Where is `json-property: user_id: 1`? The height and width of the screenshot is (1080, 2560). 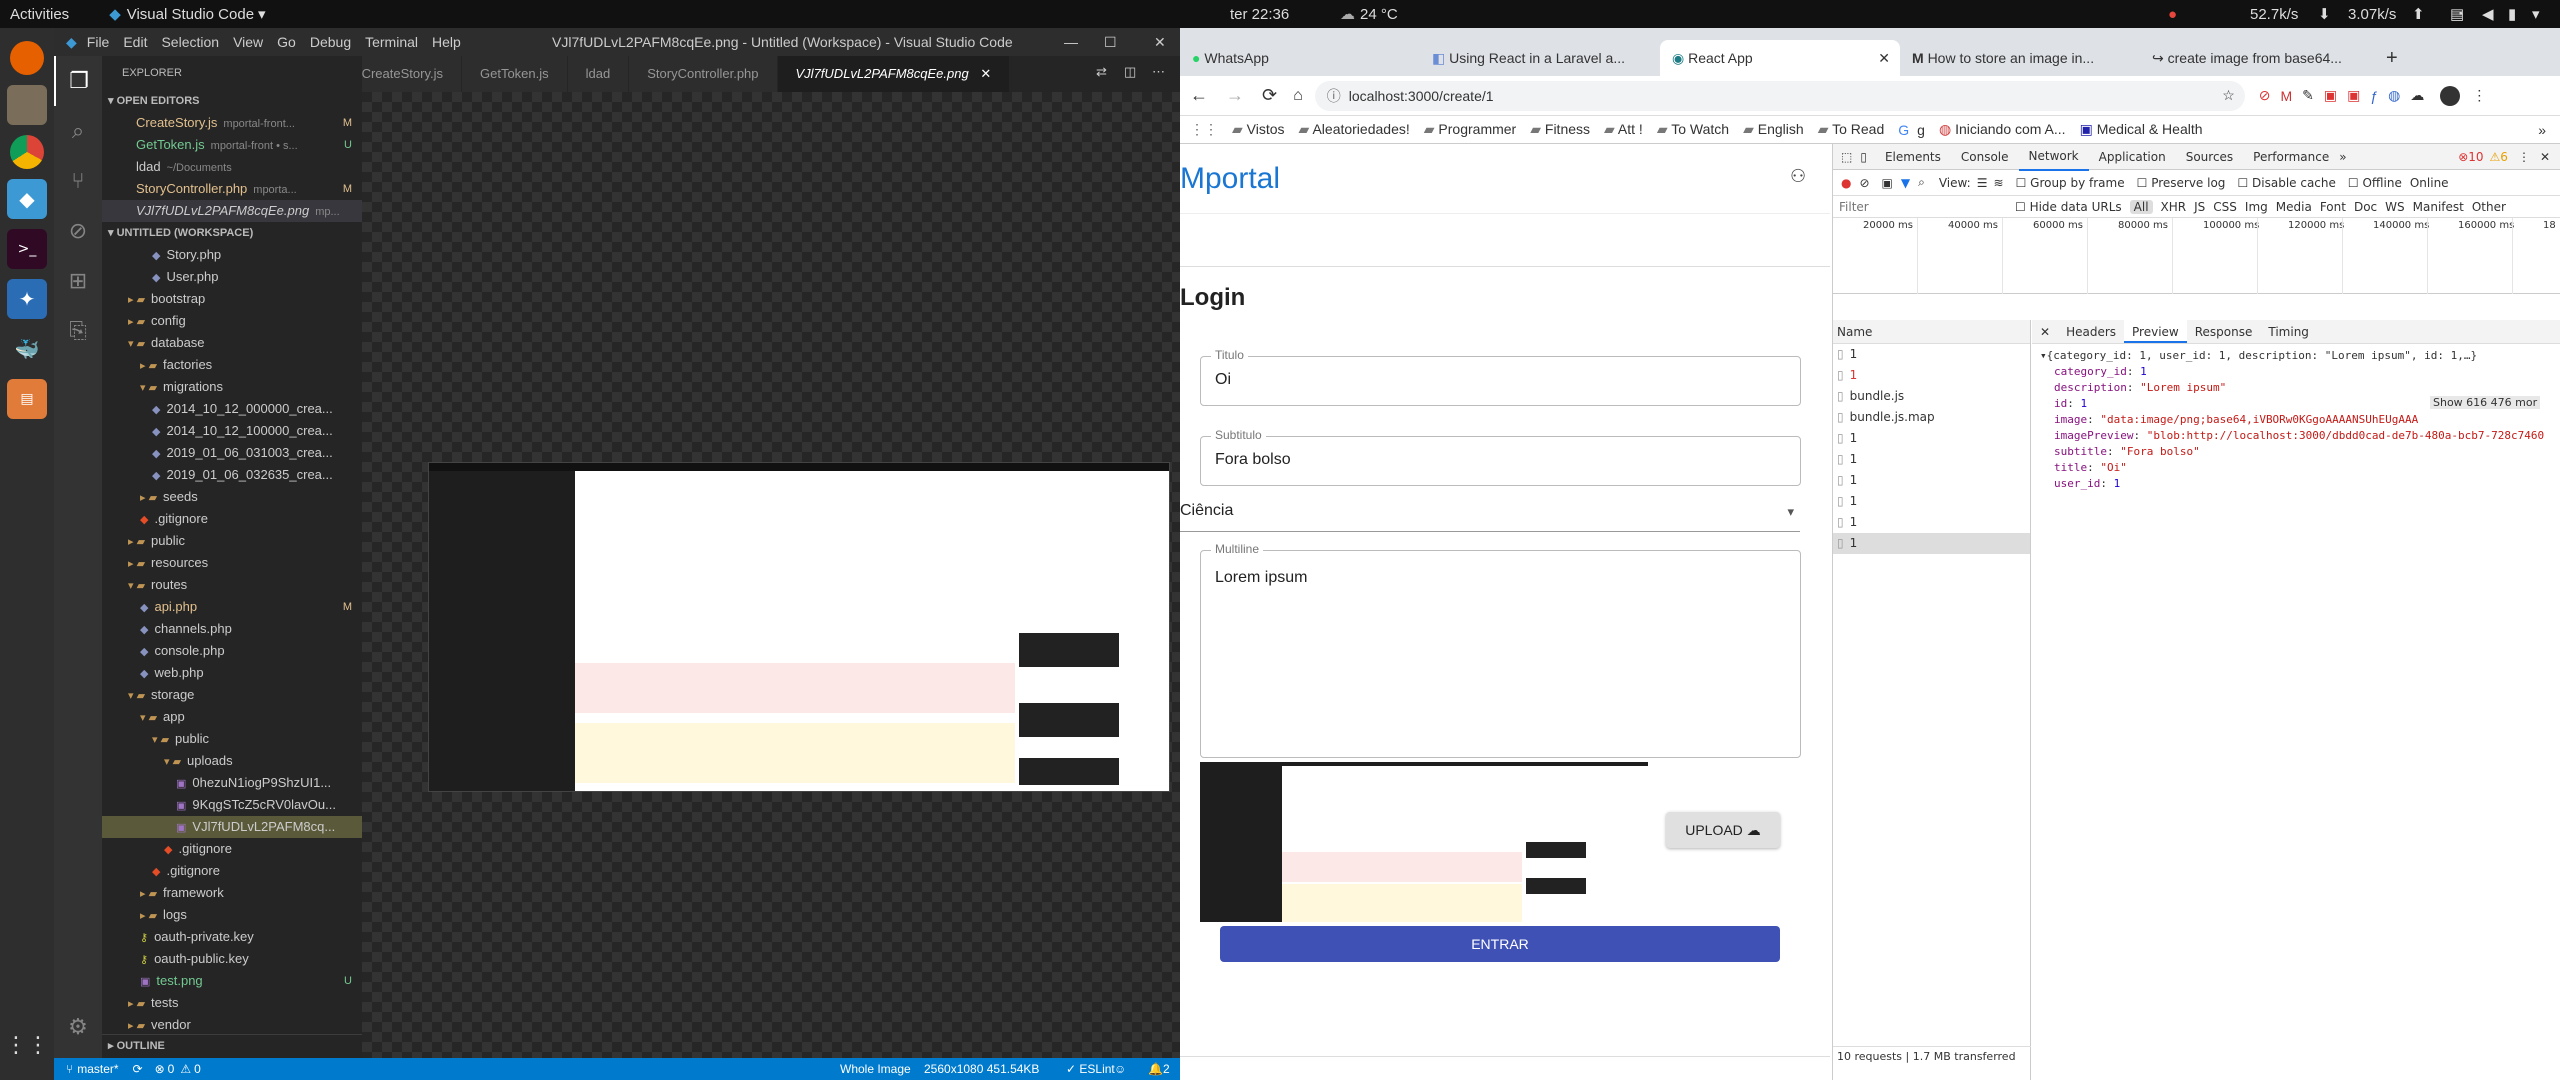
json-property: user_id: 1 is located at coordinates (2296, 484).